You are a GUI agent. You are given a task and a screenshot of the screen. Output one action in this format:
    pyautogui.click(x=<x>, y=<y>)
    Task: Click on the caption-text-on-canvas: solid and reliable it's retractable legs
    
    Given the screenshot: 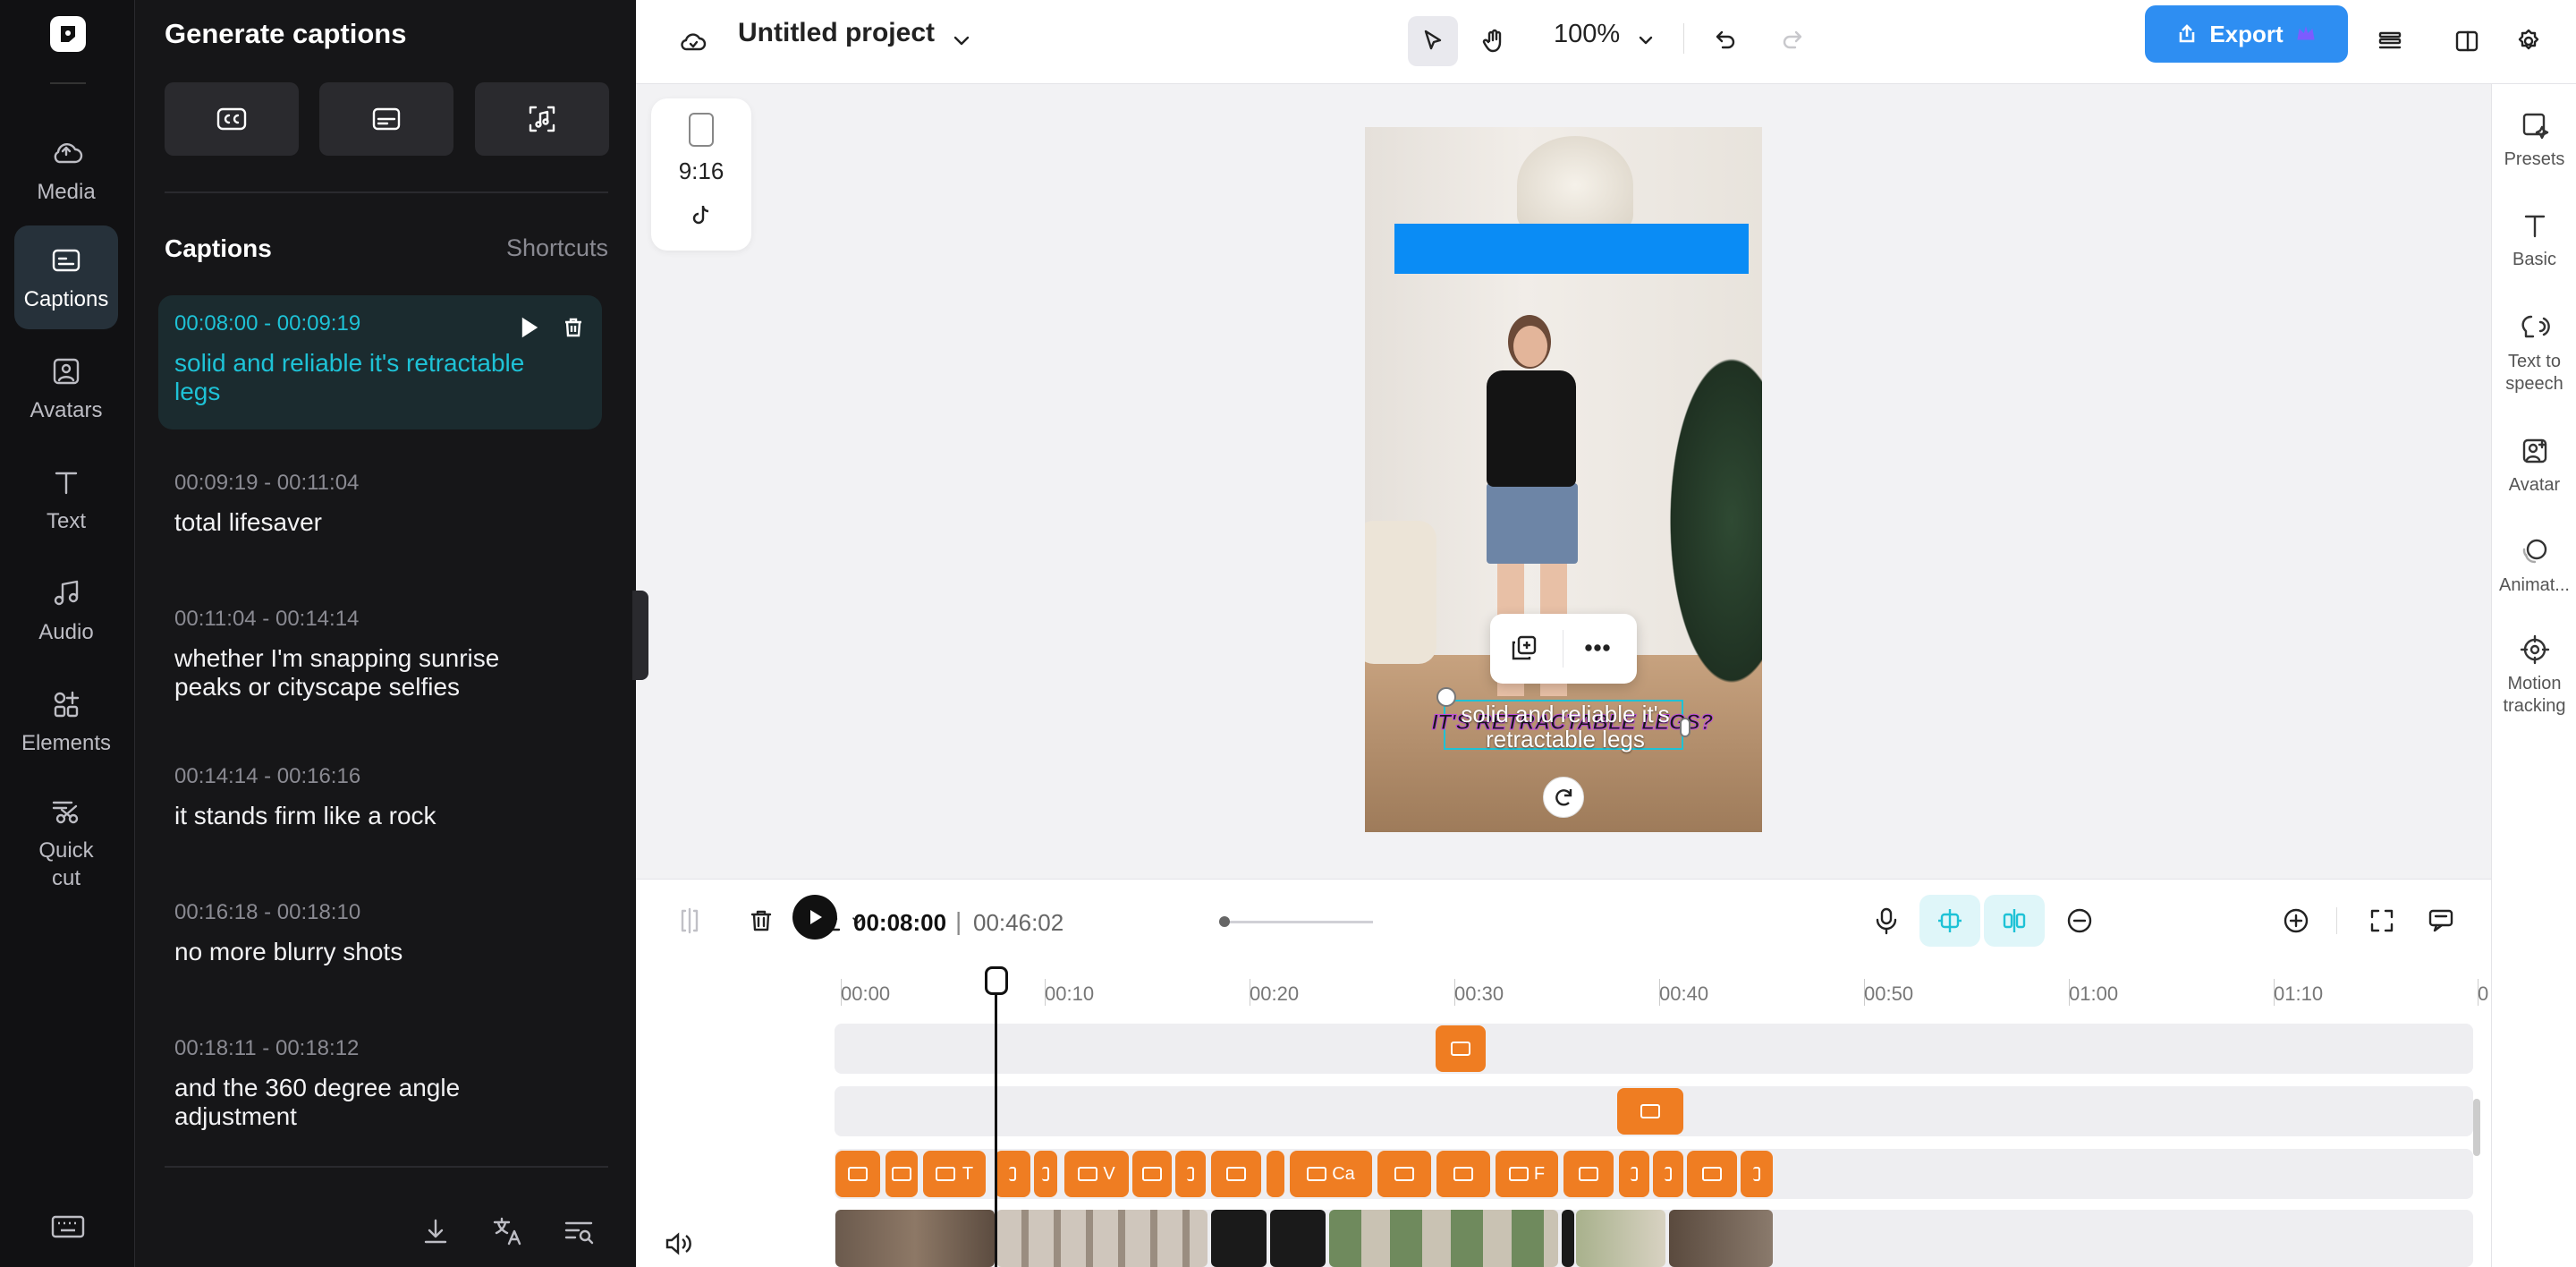 What is the action you would take?
    pyautogui.click(x=1565, y=727)
    